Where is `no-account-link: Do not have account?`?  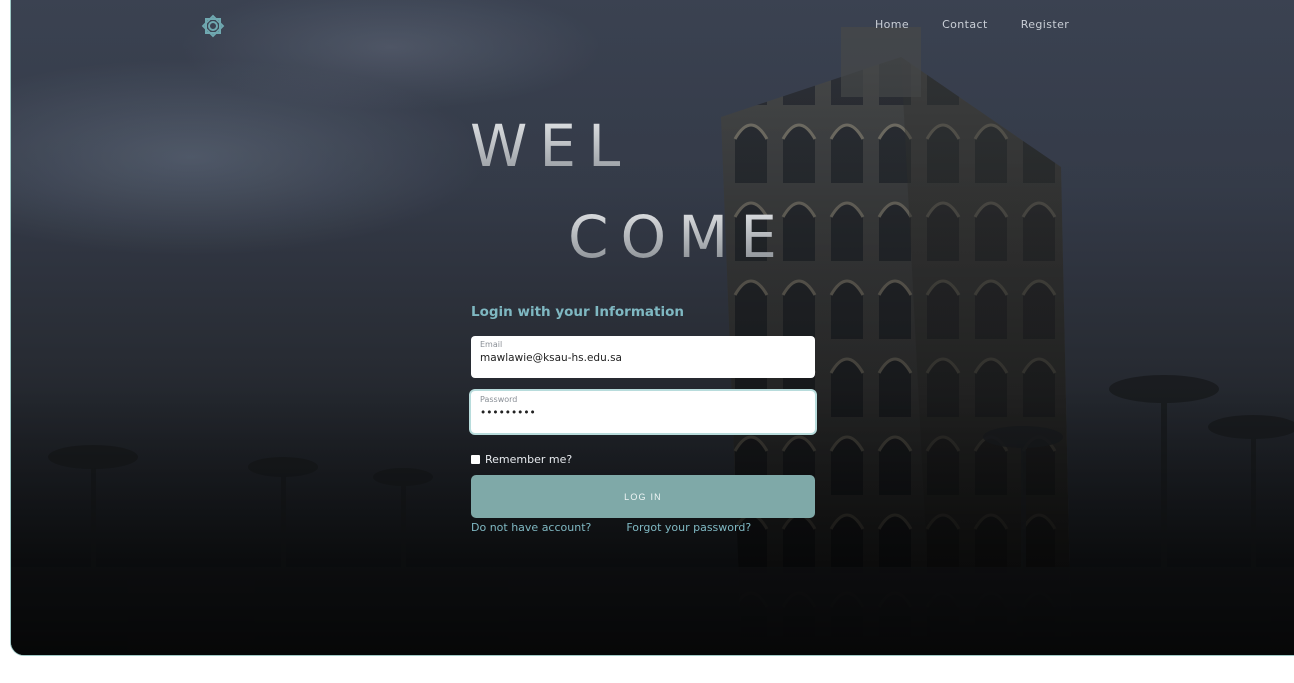
no-account-link: Do not have account? is located at coordinates (531, 527).